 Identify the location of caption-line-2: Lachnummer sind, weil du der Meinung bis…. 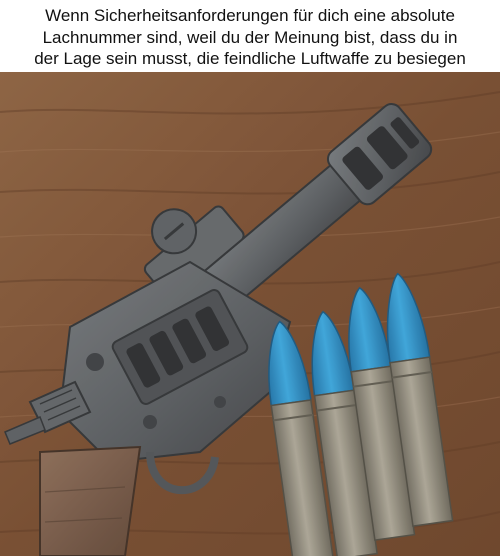
(250, 37).